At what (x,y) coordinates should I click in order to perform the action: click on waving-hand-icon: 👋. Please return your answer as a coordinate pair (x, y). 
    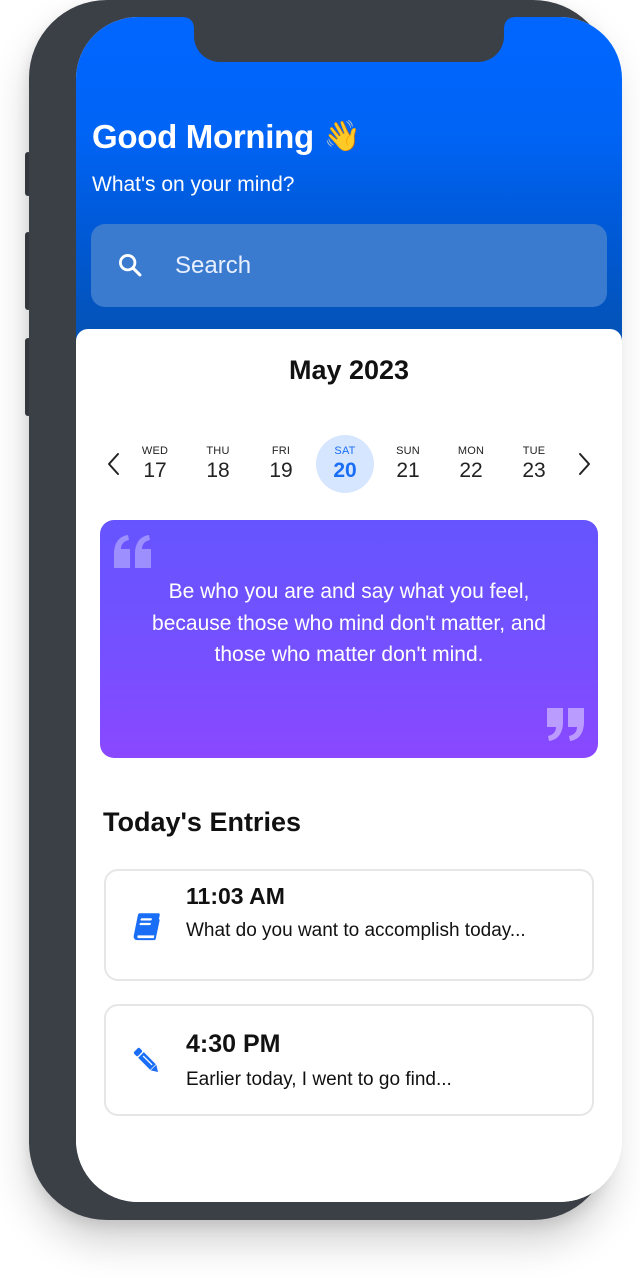
    Looking at the image, I should click on (342, 136).